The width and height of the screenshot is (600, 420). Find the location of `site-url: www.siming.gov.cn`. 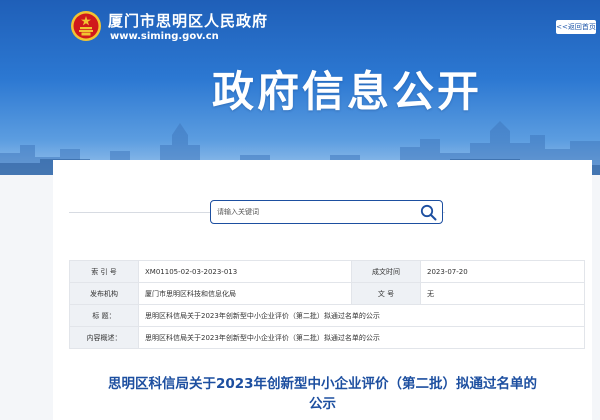

site-url: www.siming.gov.cn is located at coordinates (164, 36).